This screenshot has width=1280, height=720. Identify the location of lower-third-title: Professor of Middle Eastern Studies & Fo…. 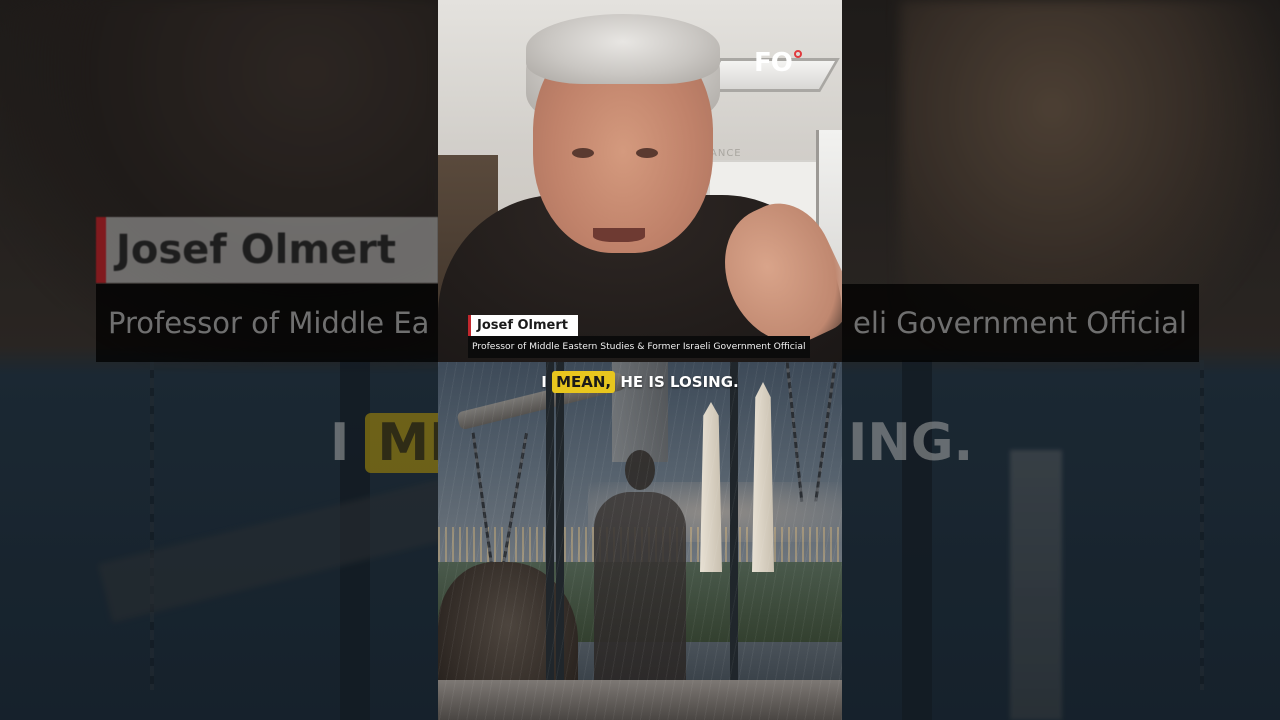
(639, 347).